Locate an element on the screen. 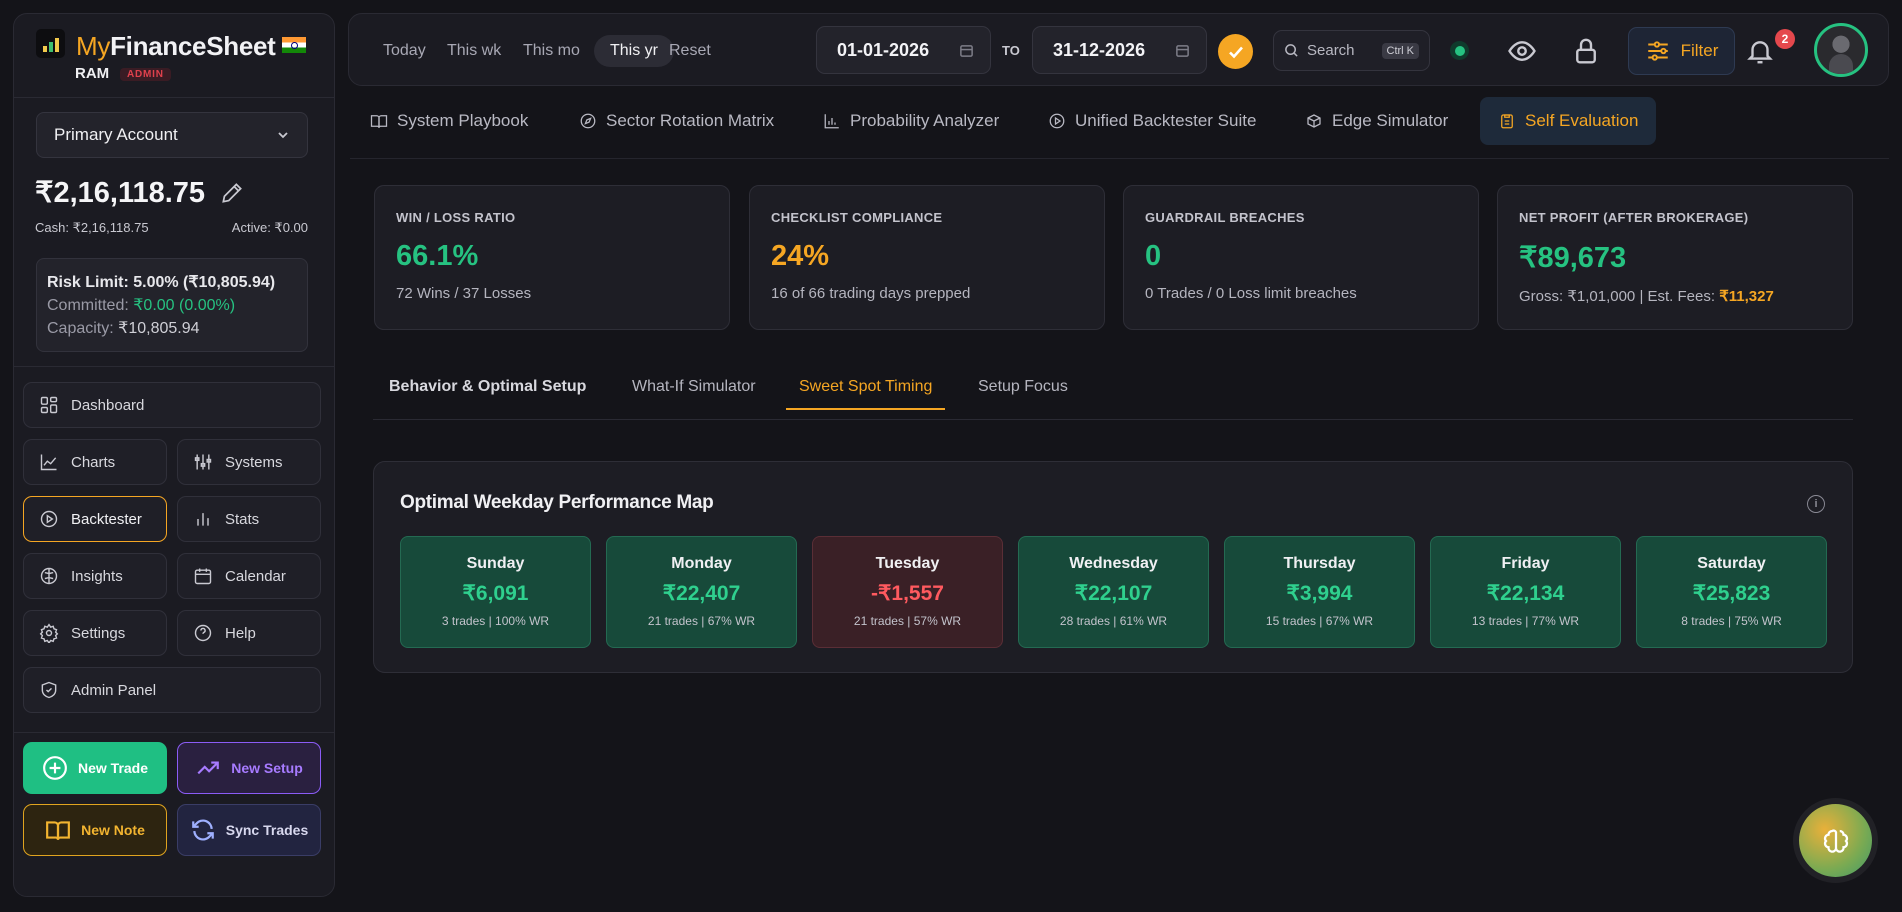 The height and width of the screenshot is (912, 1902). notifications-button is located at coordinates (1760, 51).